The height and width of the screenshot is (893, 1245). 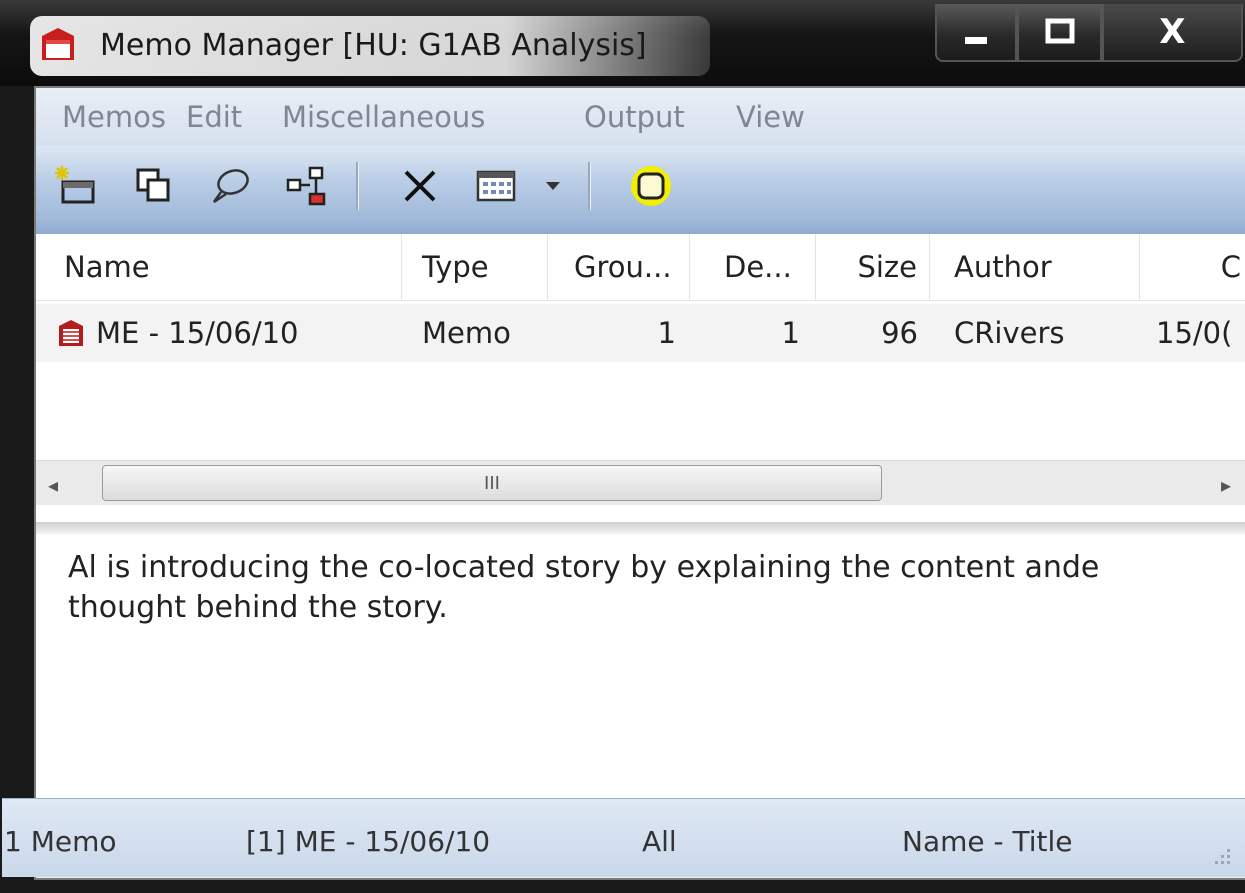 I want to click on menu-edit: Edit, so click(x=214, y=117).